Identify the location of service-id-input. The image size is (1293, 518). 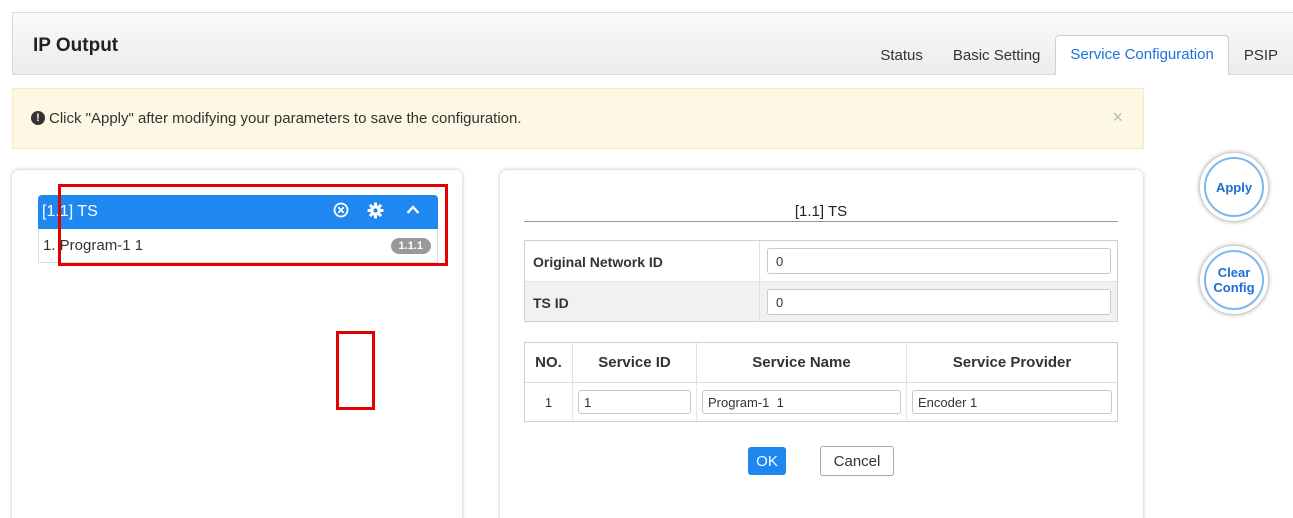
(634, 402).